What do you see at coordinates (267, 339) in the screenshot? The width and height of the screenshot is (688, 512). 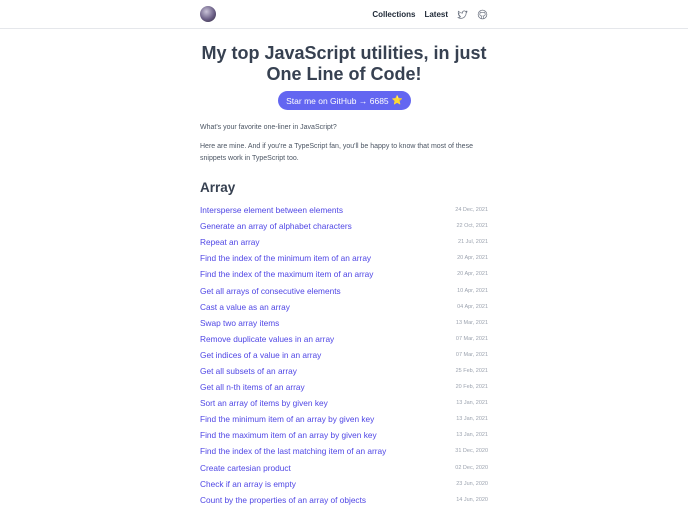 I see `snippet-link: Remove duplicate values in an array` at bounding box center [267, 339].